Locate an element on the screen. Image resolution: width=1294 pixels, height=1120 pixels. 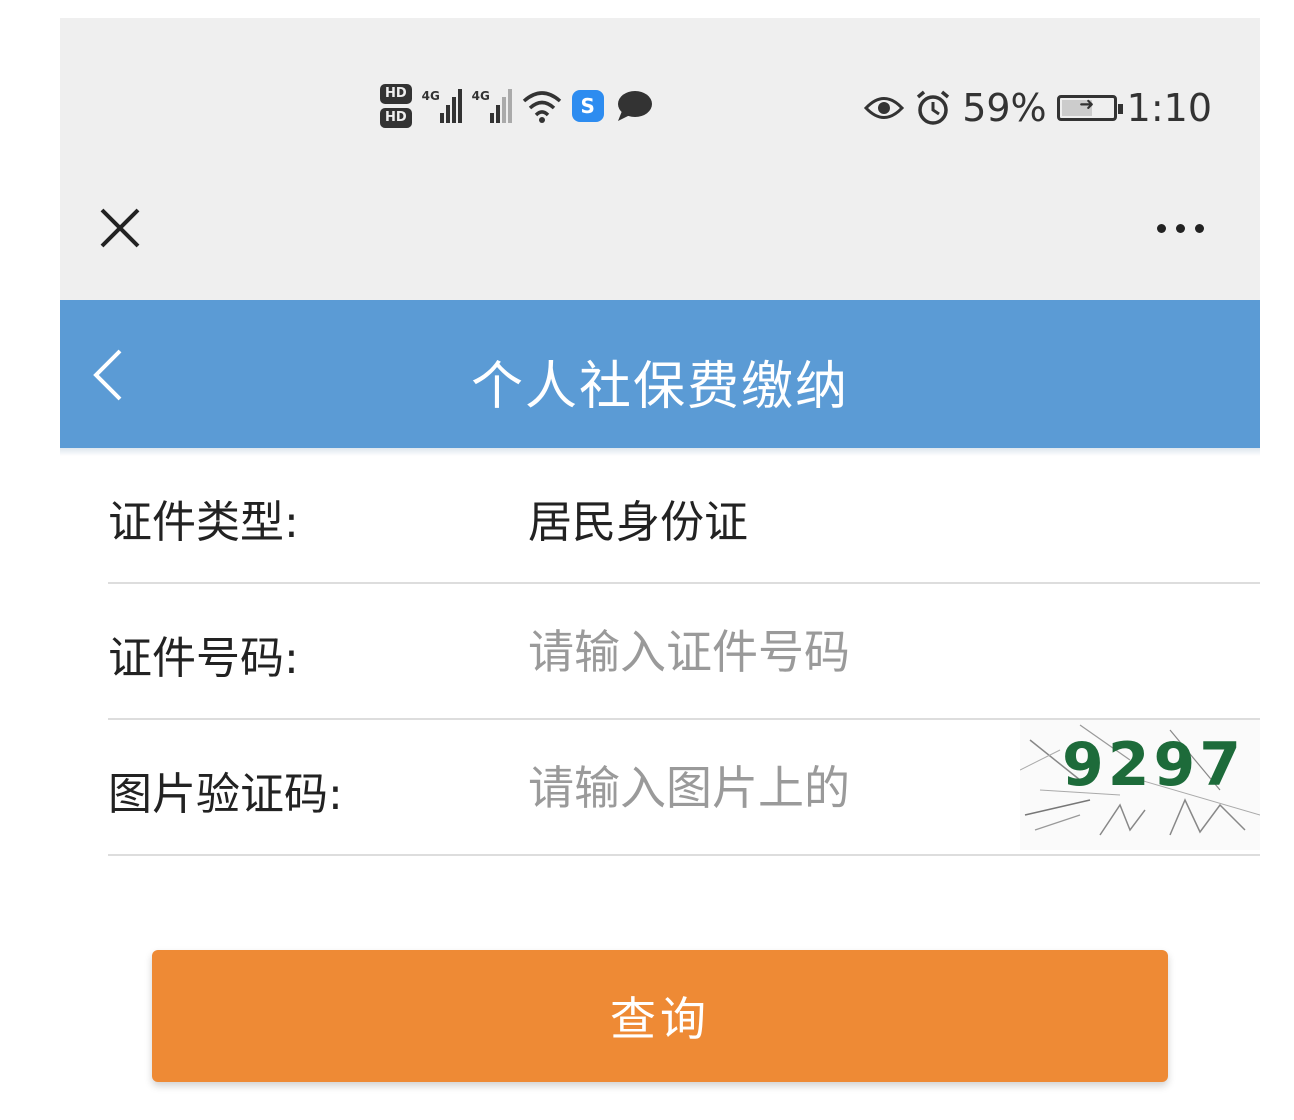
status-left-group: HD HD 4G 4G S is located at coordinates (517, 106).